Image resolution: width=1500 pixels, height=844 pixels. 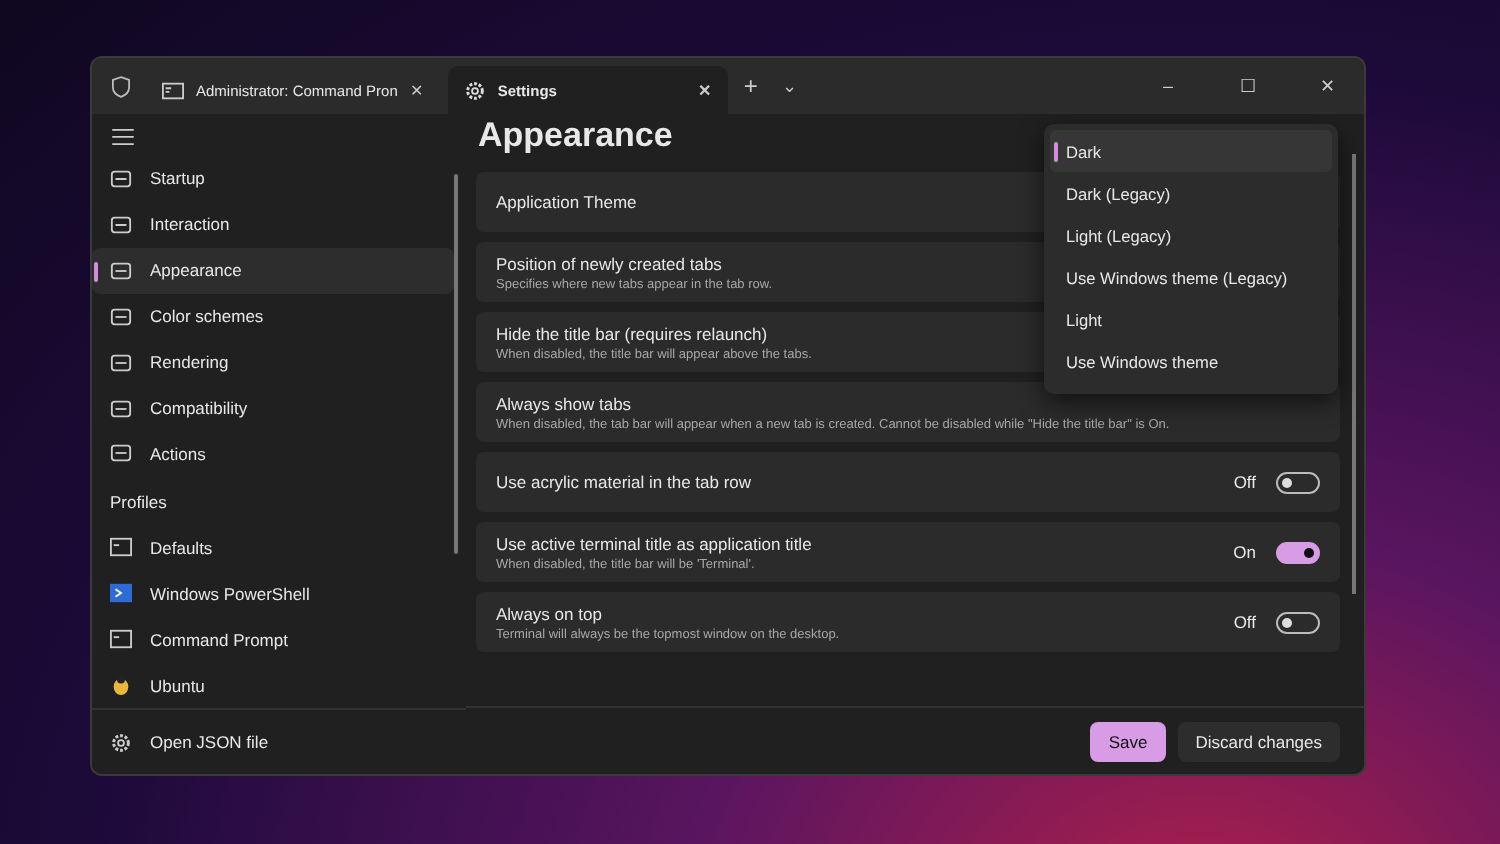 I want to click on sidebar-item: Command Prompt, so click(x=273, y=639).